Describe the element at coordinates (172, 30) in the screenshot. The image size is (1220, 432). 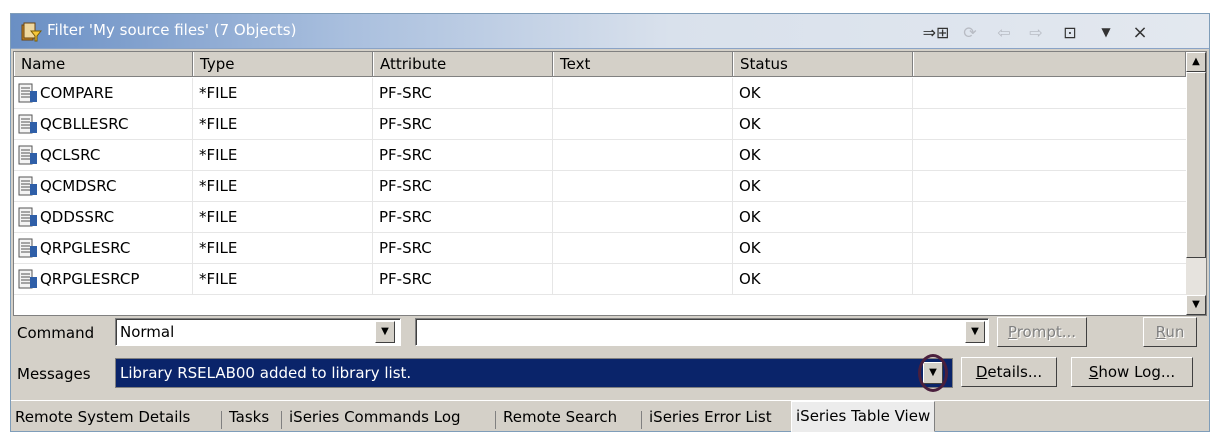
I see `view-title: Filter 'My source files' (7 Objects)` at that location.